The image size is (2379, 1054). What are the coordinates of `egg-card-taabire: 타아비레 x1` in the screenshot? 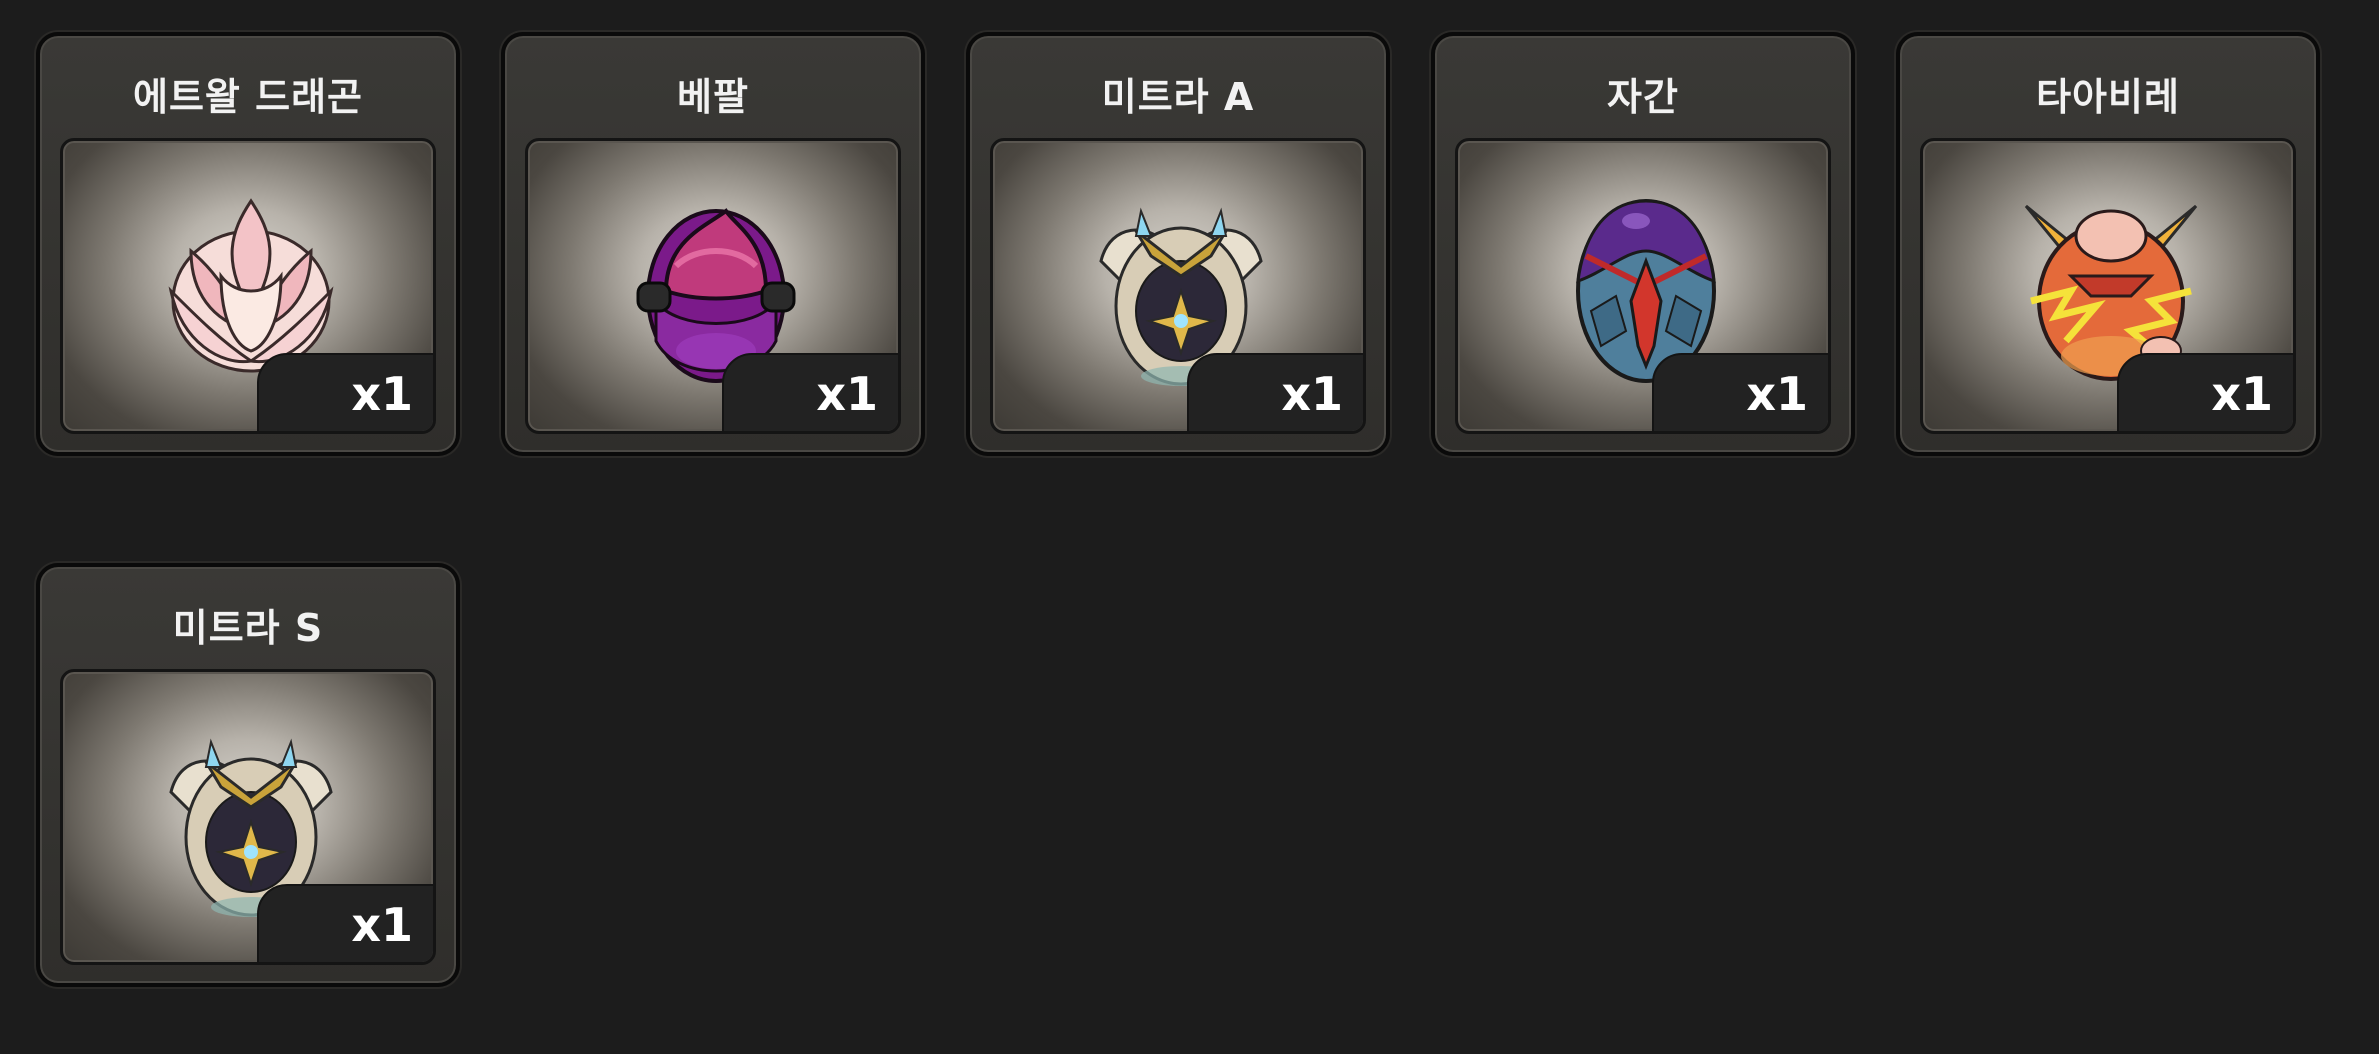 It's located at (2108, 244).